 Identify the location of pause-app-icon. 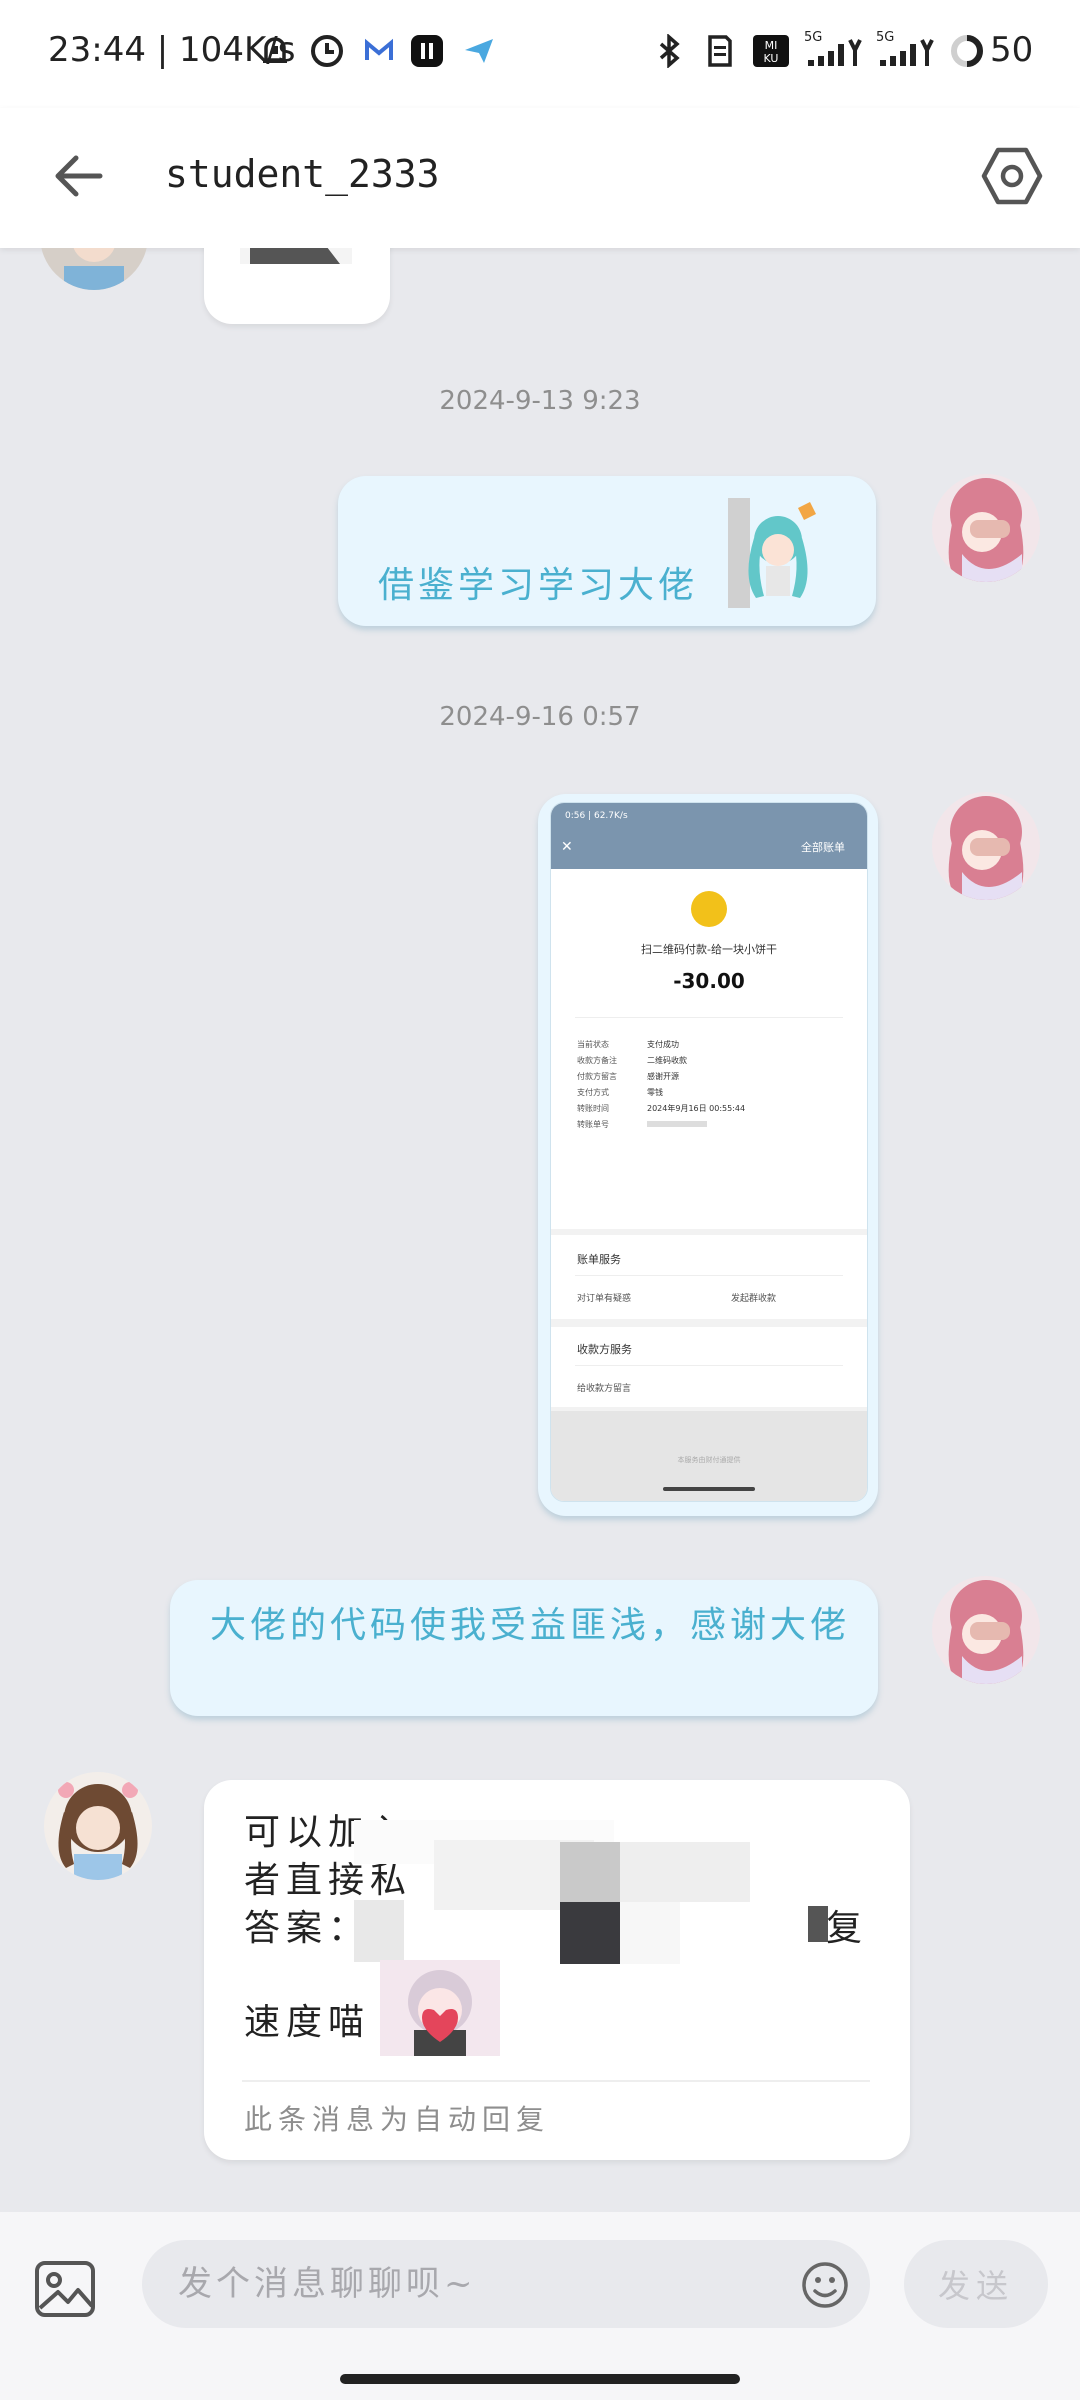
(427, 51).